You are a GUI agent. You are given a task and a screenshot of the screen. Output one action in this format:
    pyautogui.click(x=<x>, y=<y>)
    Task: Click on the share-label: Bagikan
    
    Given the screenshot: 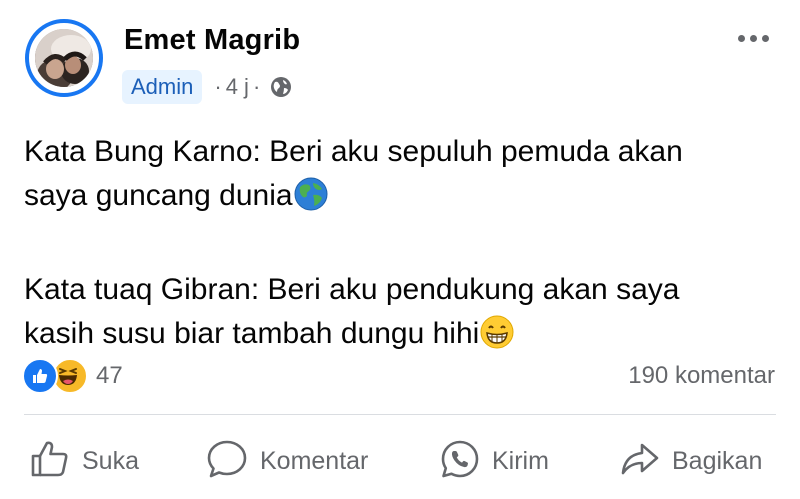 What is the action you would take?
    pyautogui.click(x=717, y=460)
    